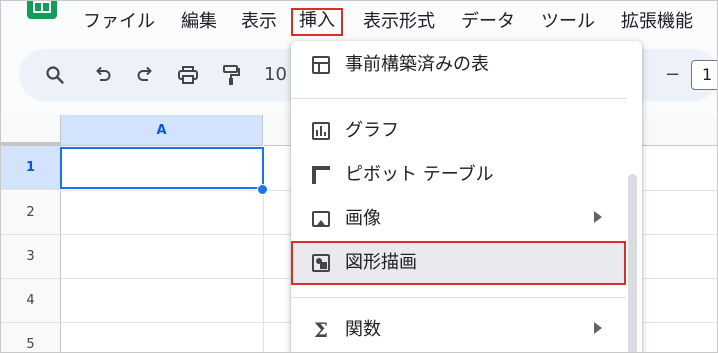  I want to click on menu-item-drawing: 図形描画, so click(458, 263).